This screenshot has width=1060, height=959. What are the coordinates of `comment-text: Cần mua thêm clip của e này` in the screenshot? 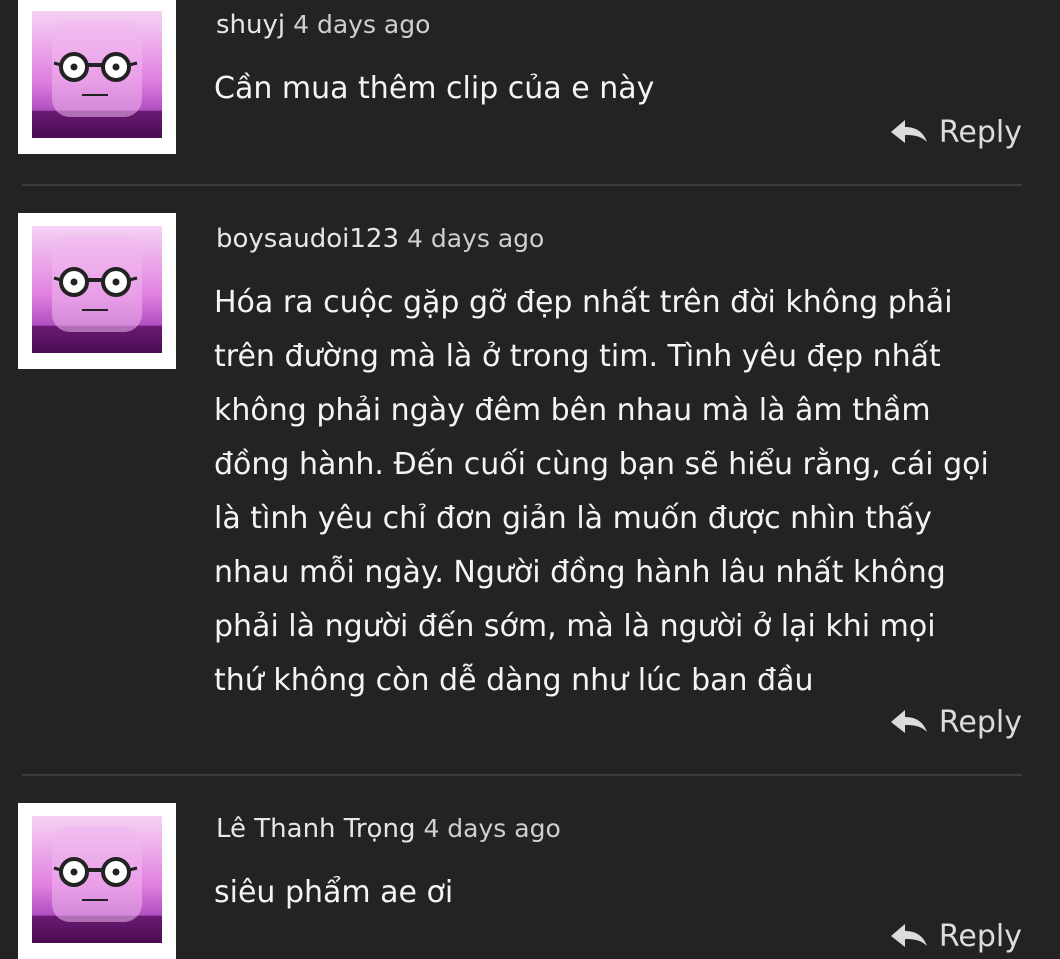 It's located at (434, 88).